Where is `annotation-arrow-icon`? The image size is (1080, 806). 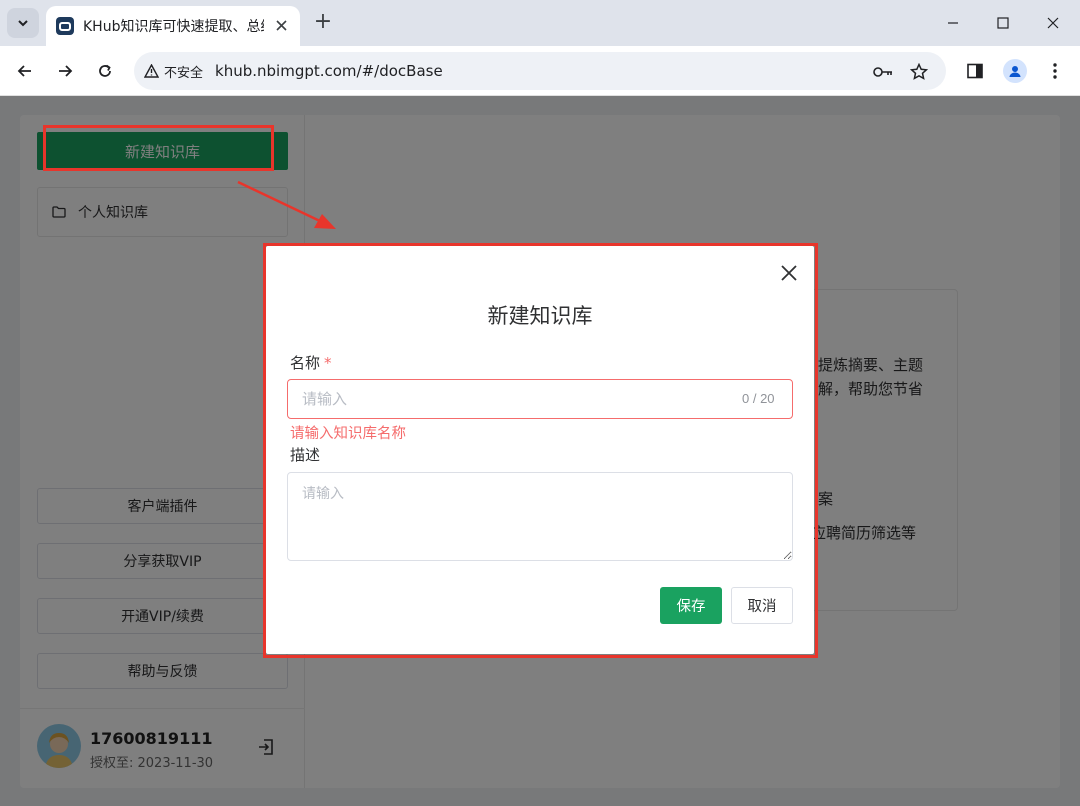 annotation-arrow-icon is located at coordinates (286, 204).